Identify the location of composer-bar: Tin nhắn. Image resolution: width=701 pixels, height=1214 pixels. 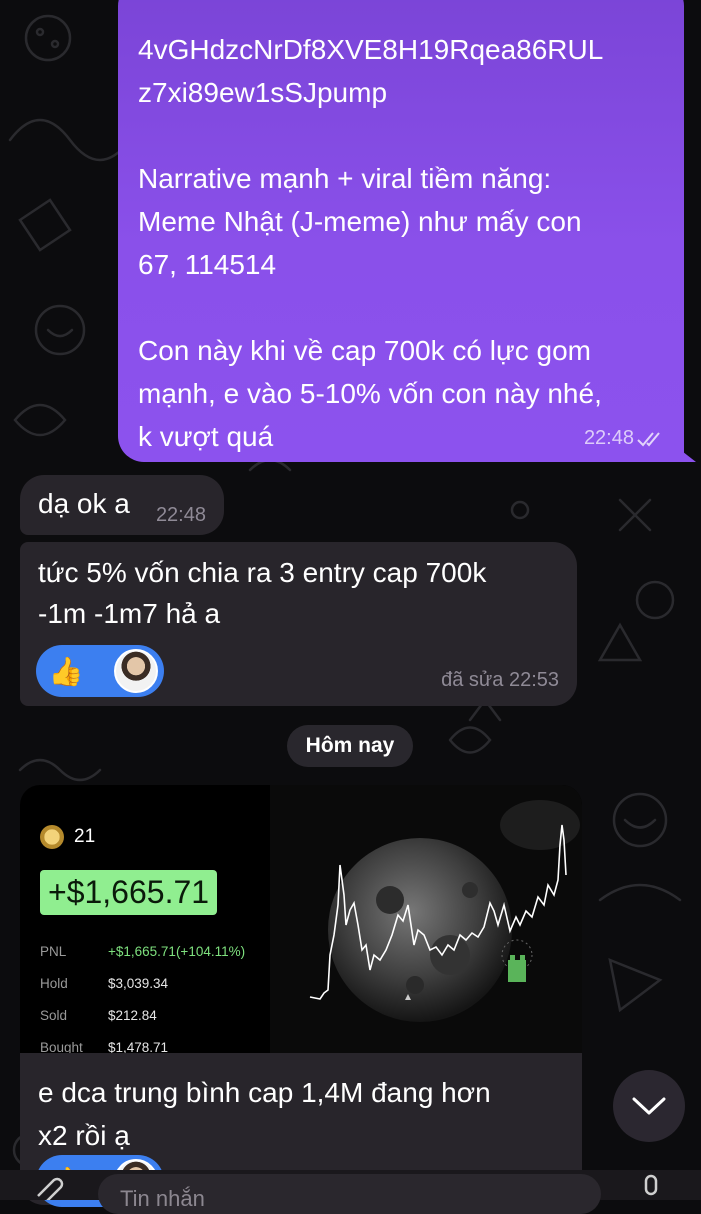
(350, 1192).